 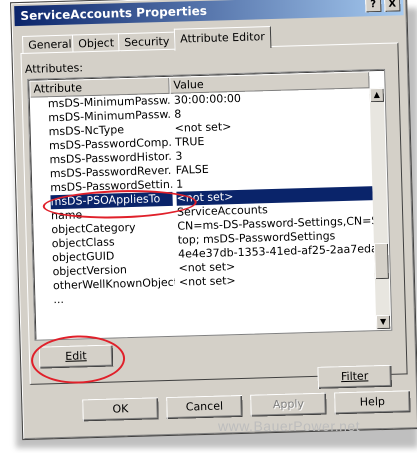 What do you see at coordinates (383, 322) in the screenshot?
I see `scroll-down-icon: ▼` at bounding box center [383, 322].